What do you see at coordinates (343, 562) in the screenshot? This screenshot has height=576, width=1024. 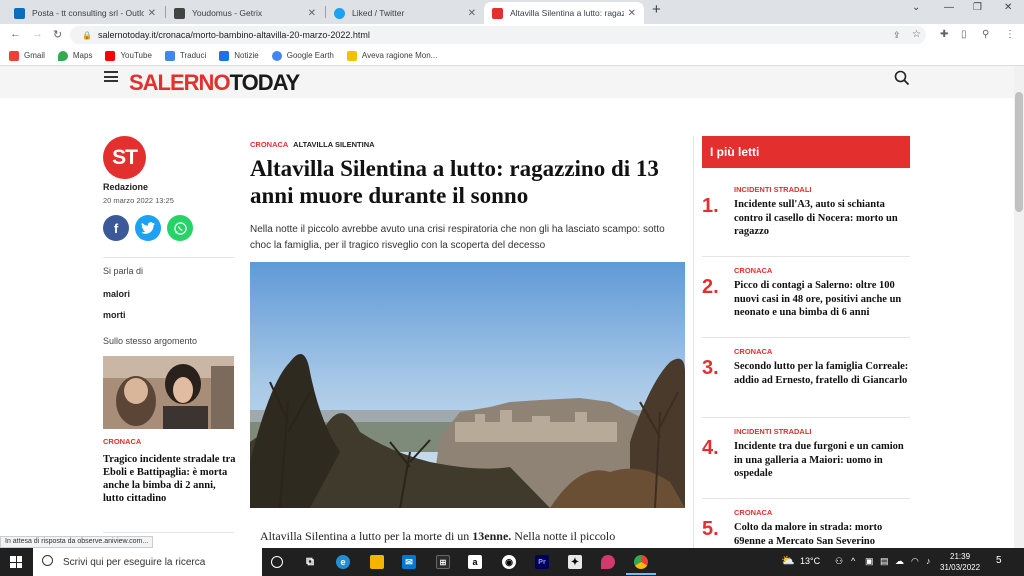 I see `edge-icon: e` at bounding box center [343, 562].